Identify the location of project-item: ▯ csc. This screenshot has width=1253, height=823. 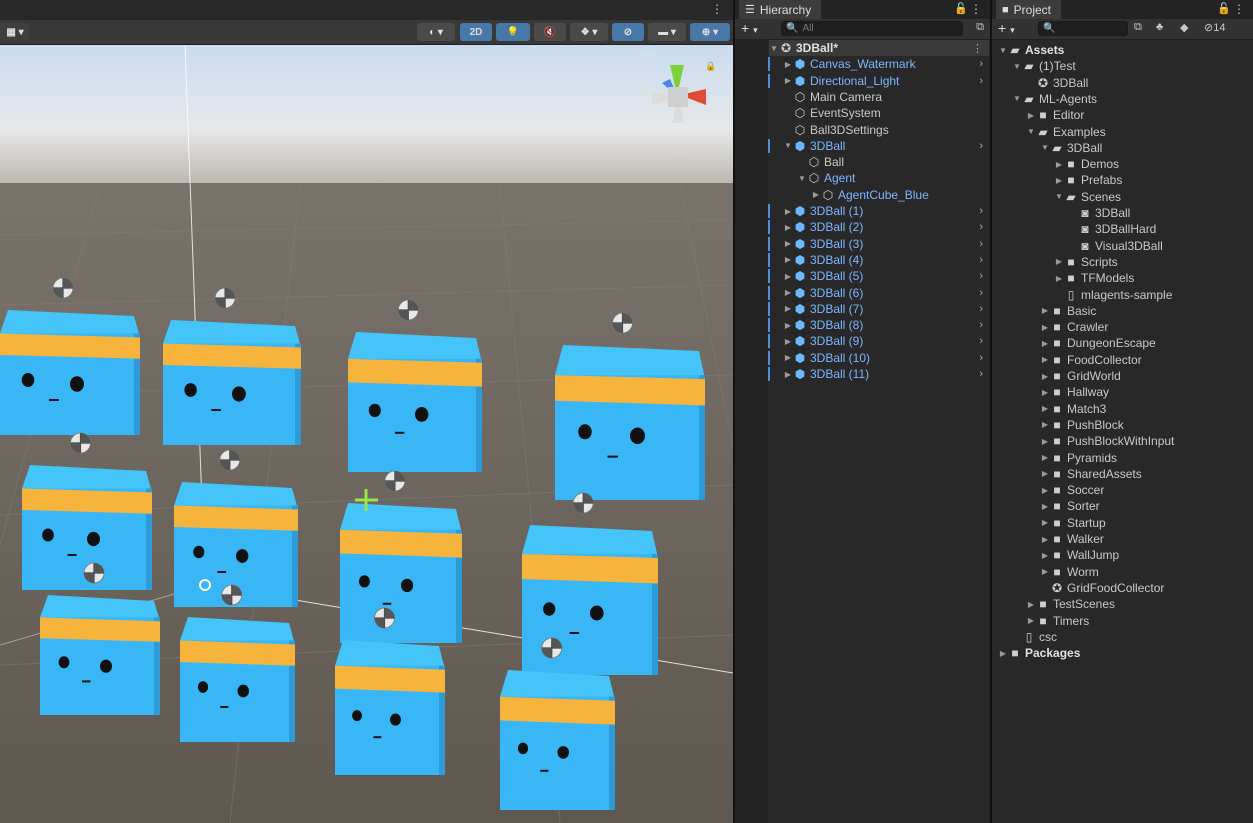
(1034, 637).